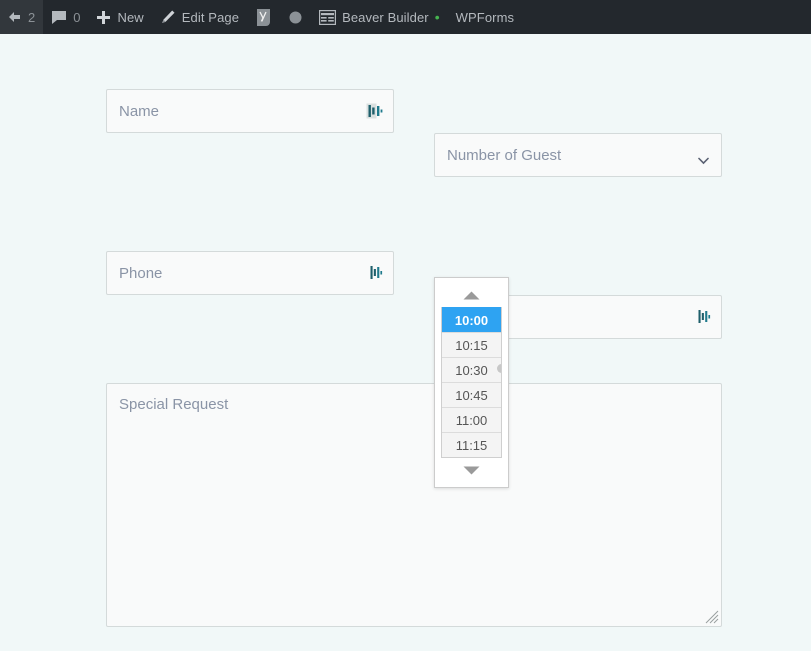 The height and width of the screenshot is (651, 811). I want to click on special-request-placeholder: Special Request, so click(174, 404).